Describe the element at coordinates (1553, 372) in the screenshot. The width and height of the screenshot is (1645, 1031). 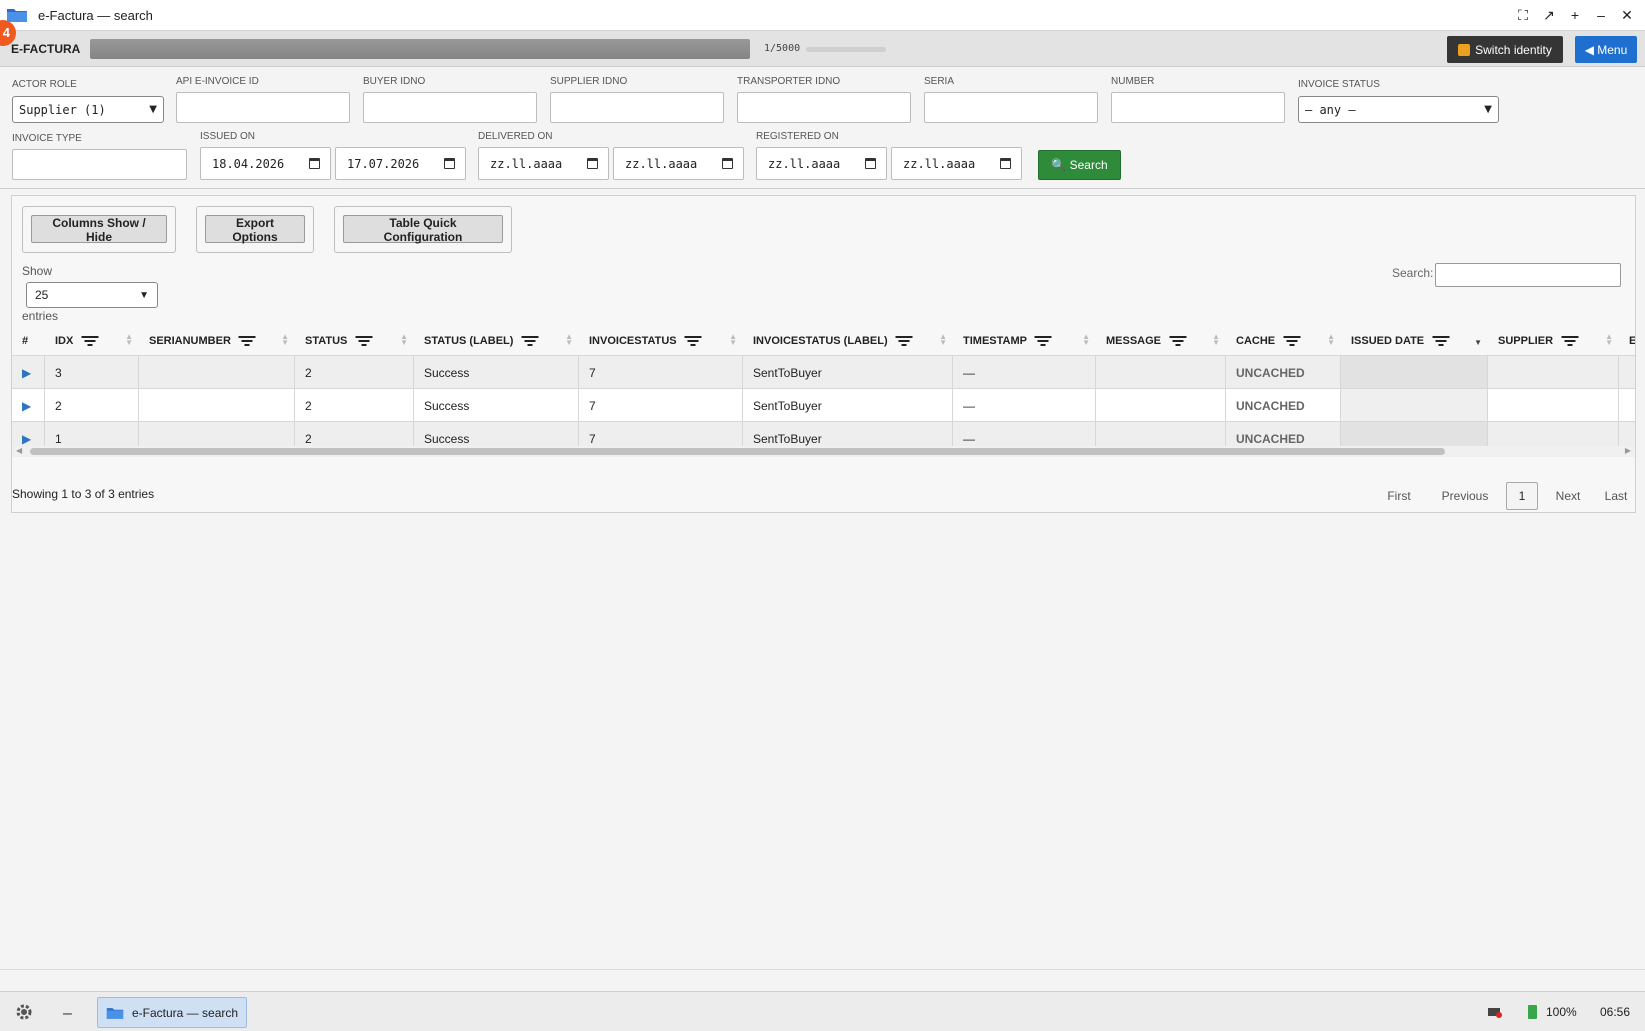
I see `cell-supplier` at that location.